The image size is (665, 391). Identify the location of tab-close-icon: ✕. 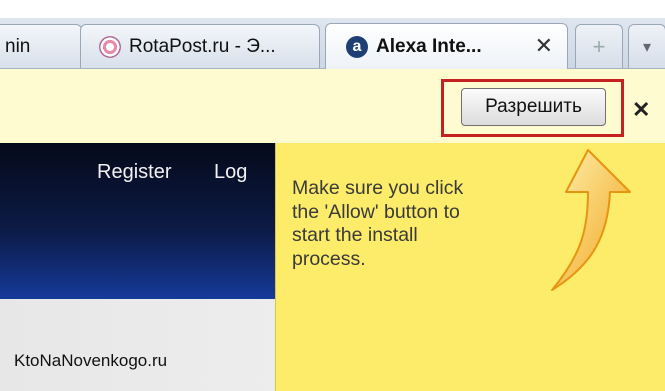
(544, 46).